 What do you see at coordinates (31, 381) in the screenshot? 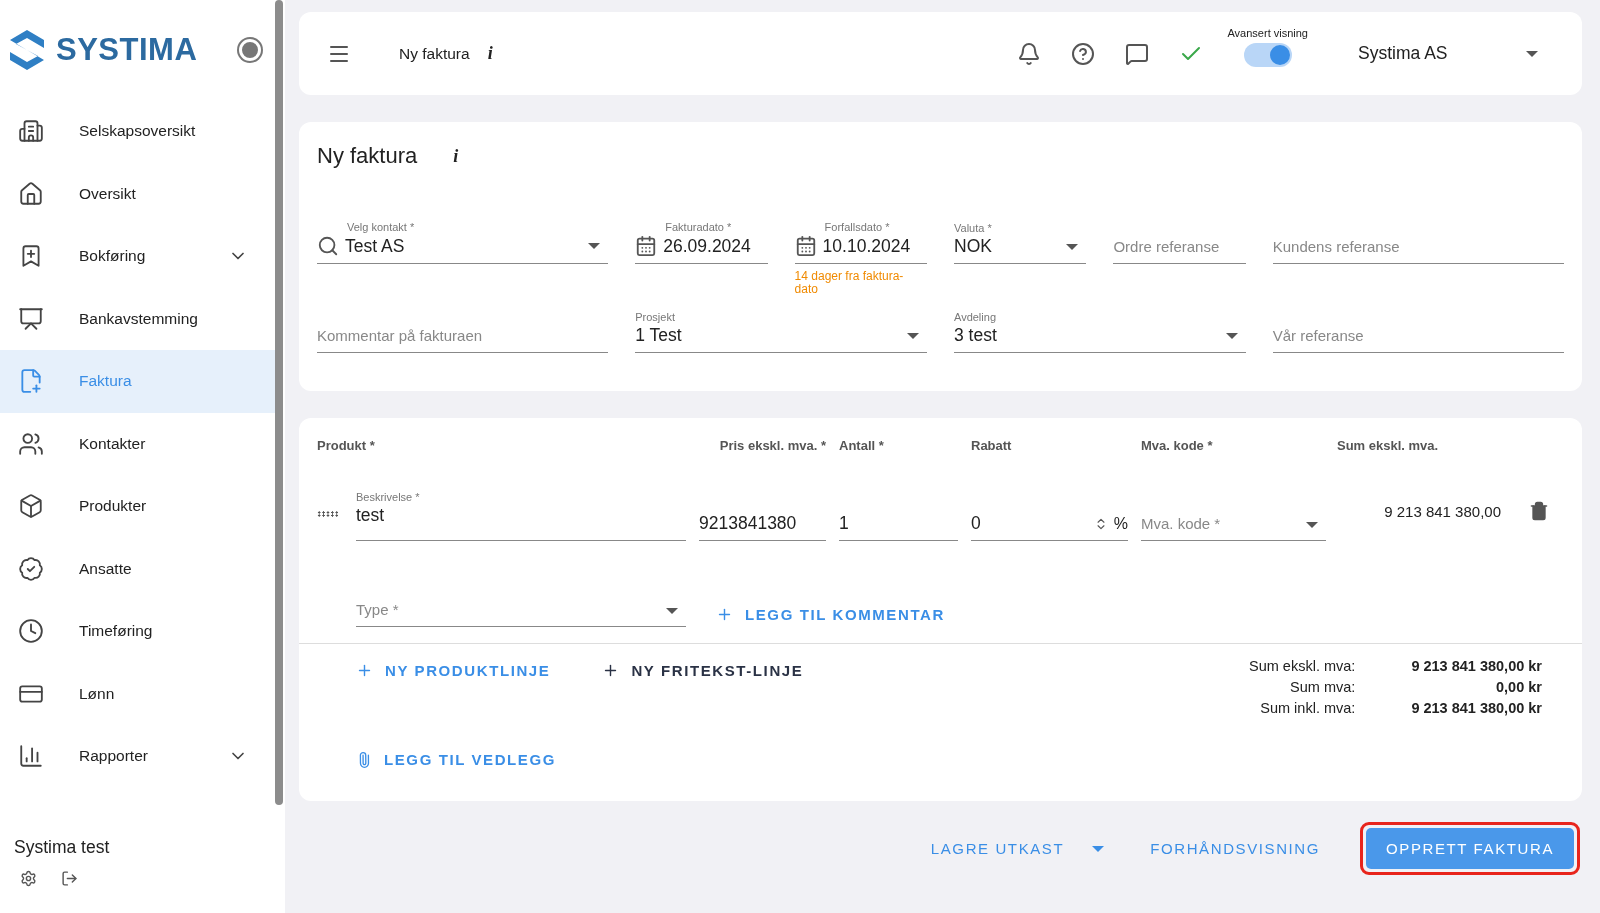
I see `document-plus-icon` at bounding box center [31, 381].